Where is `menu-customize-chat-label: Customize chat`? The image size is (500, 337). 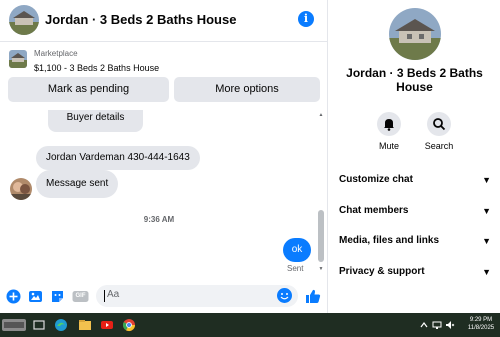
menu-customize-chat-label: Customize chat is located at coordinates (376, 179).